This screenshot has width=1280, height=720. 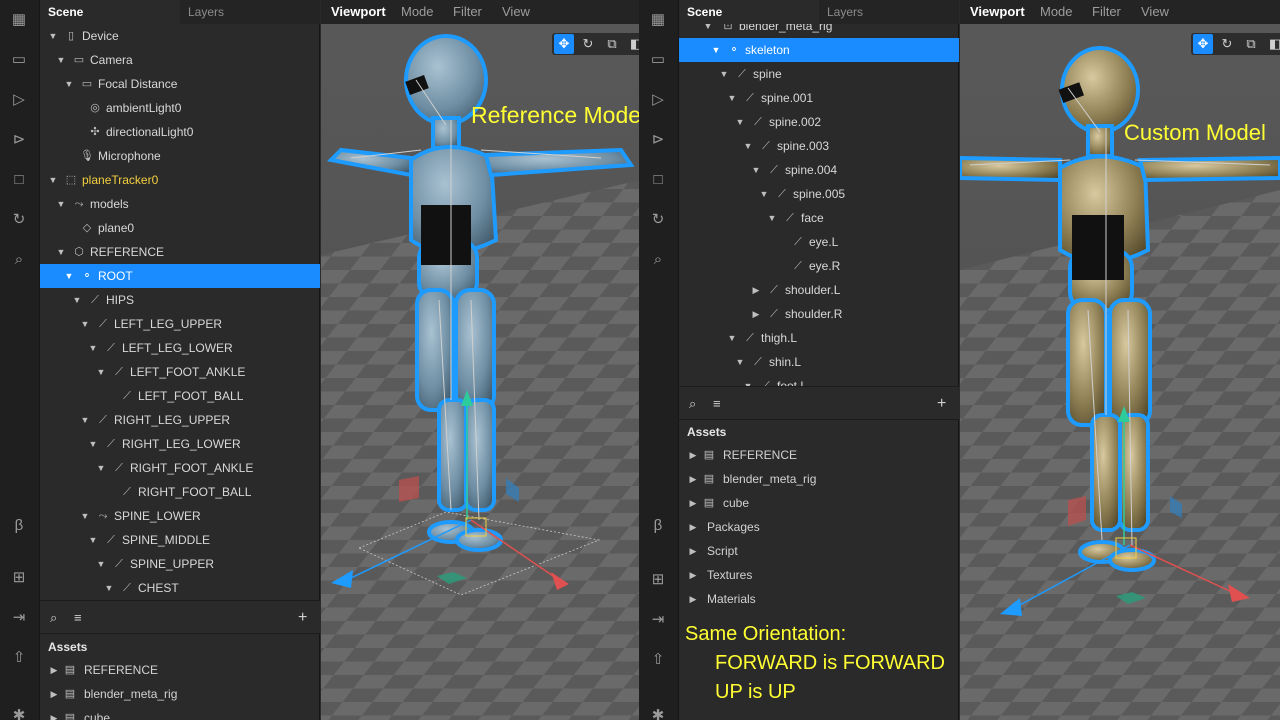 What do you see at coordinates (180, 156) in the screenshot?
I see `tree-item-microphone: 🎙 Microphone` at bounding box center [180, 156].